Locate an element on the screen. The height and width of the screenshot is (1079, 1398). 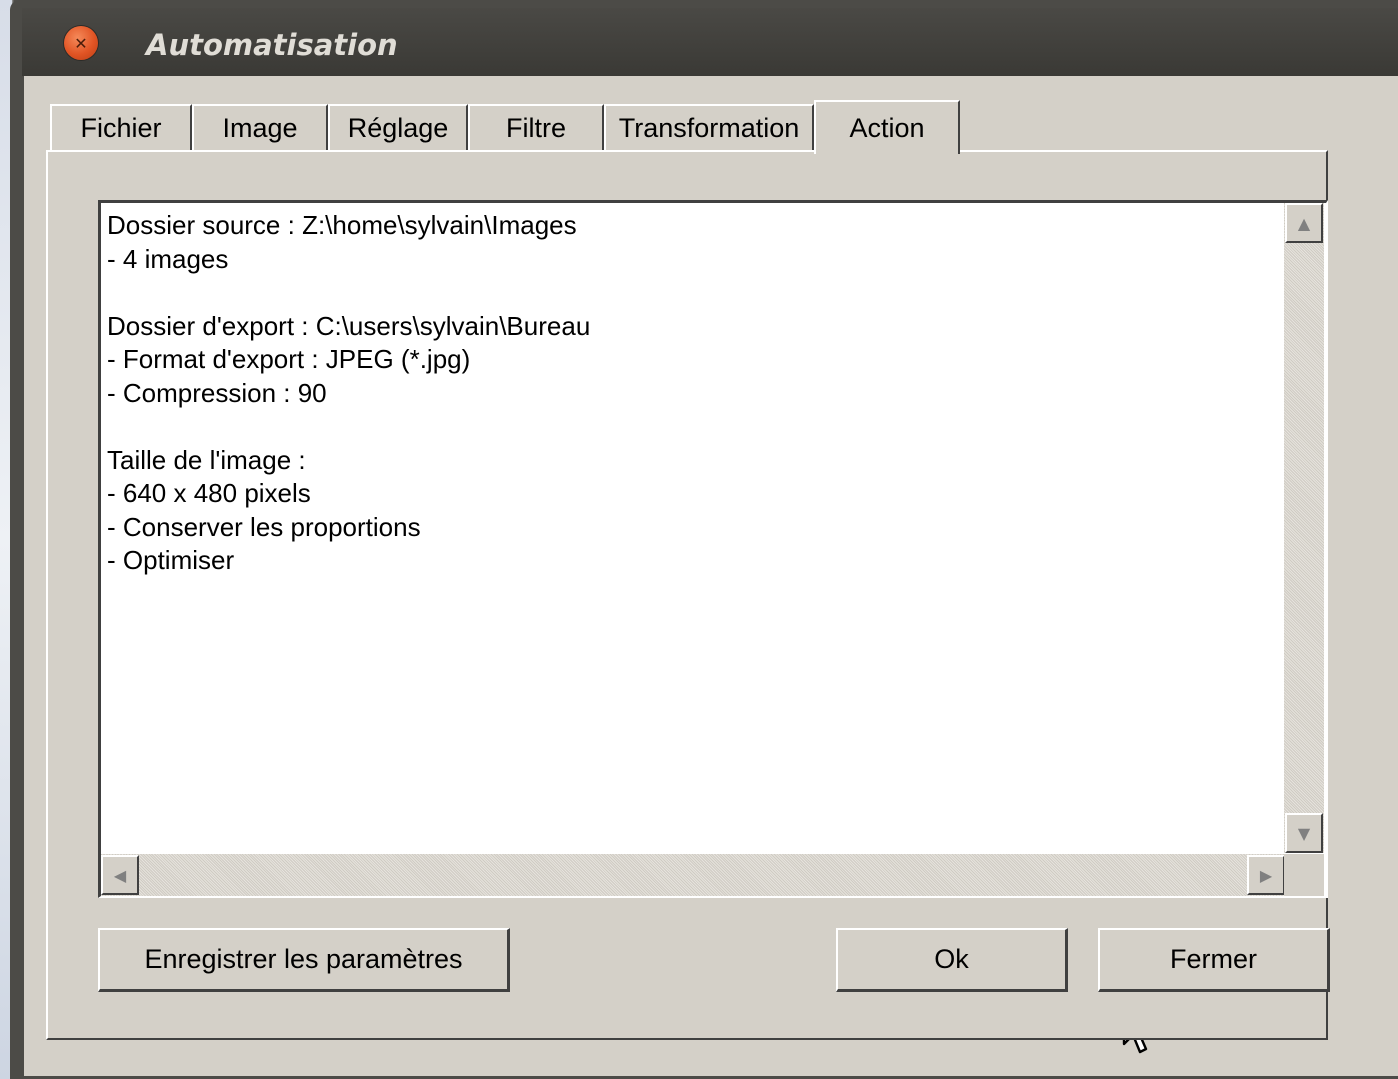
arrow-right-icon: ▶ is located at coordinates (1266, 875).